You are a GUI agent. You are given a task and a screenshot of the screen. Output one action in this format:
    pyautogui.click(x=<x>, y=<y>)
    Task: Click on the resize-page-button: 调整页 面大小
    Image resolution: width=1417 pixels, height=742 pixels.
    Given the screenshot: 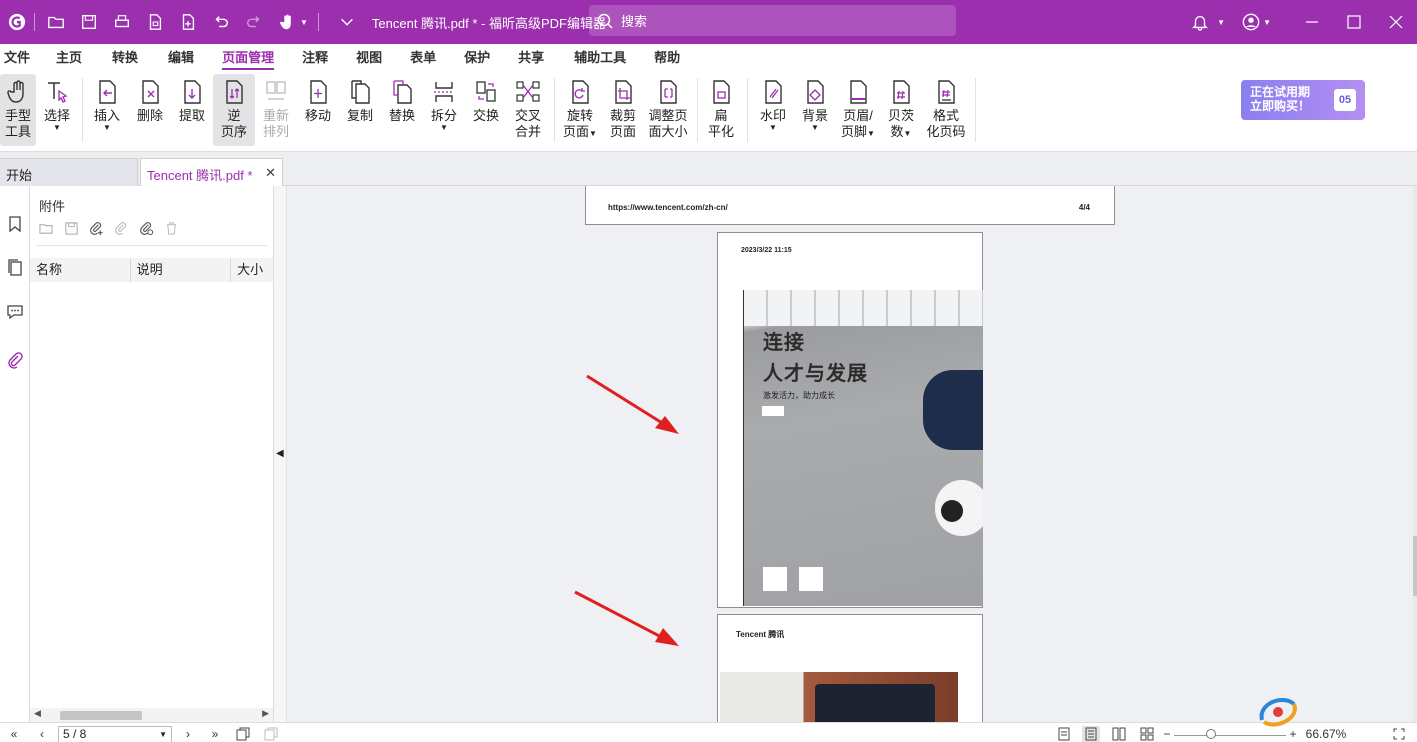 What is the action you would take?
    pyautogui.click(x=668, y=110)
    